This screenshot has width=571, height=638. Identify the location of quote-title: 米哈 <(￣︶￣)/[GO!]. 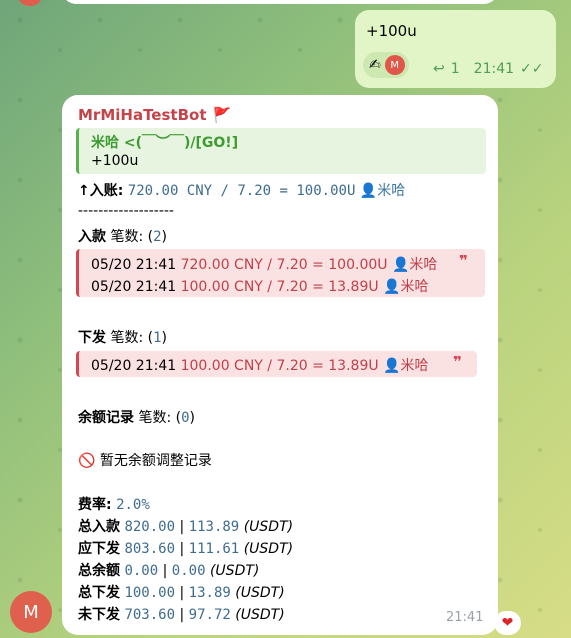
(165, 143).